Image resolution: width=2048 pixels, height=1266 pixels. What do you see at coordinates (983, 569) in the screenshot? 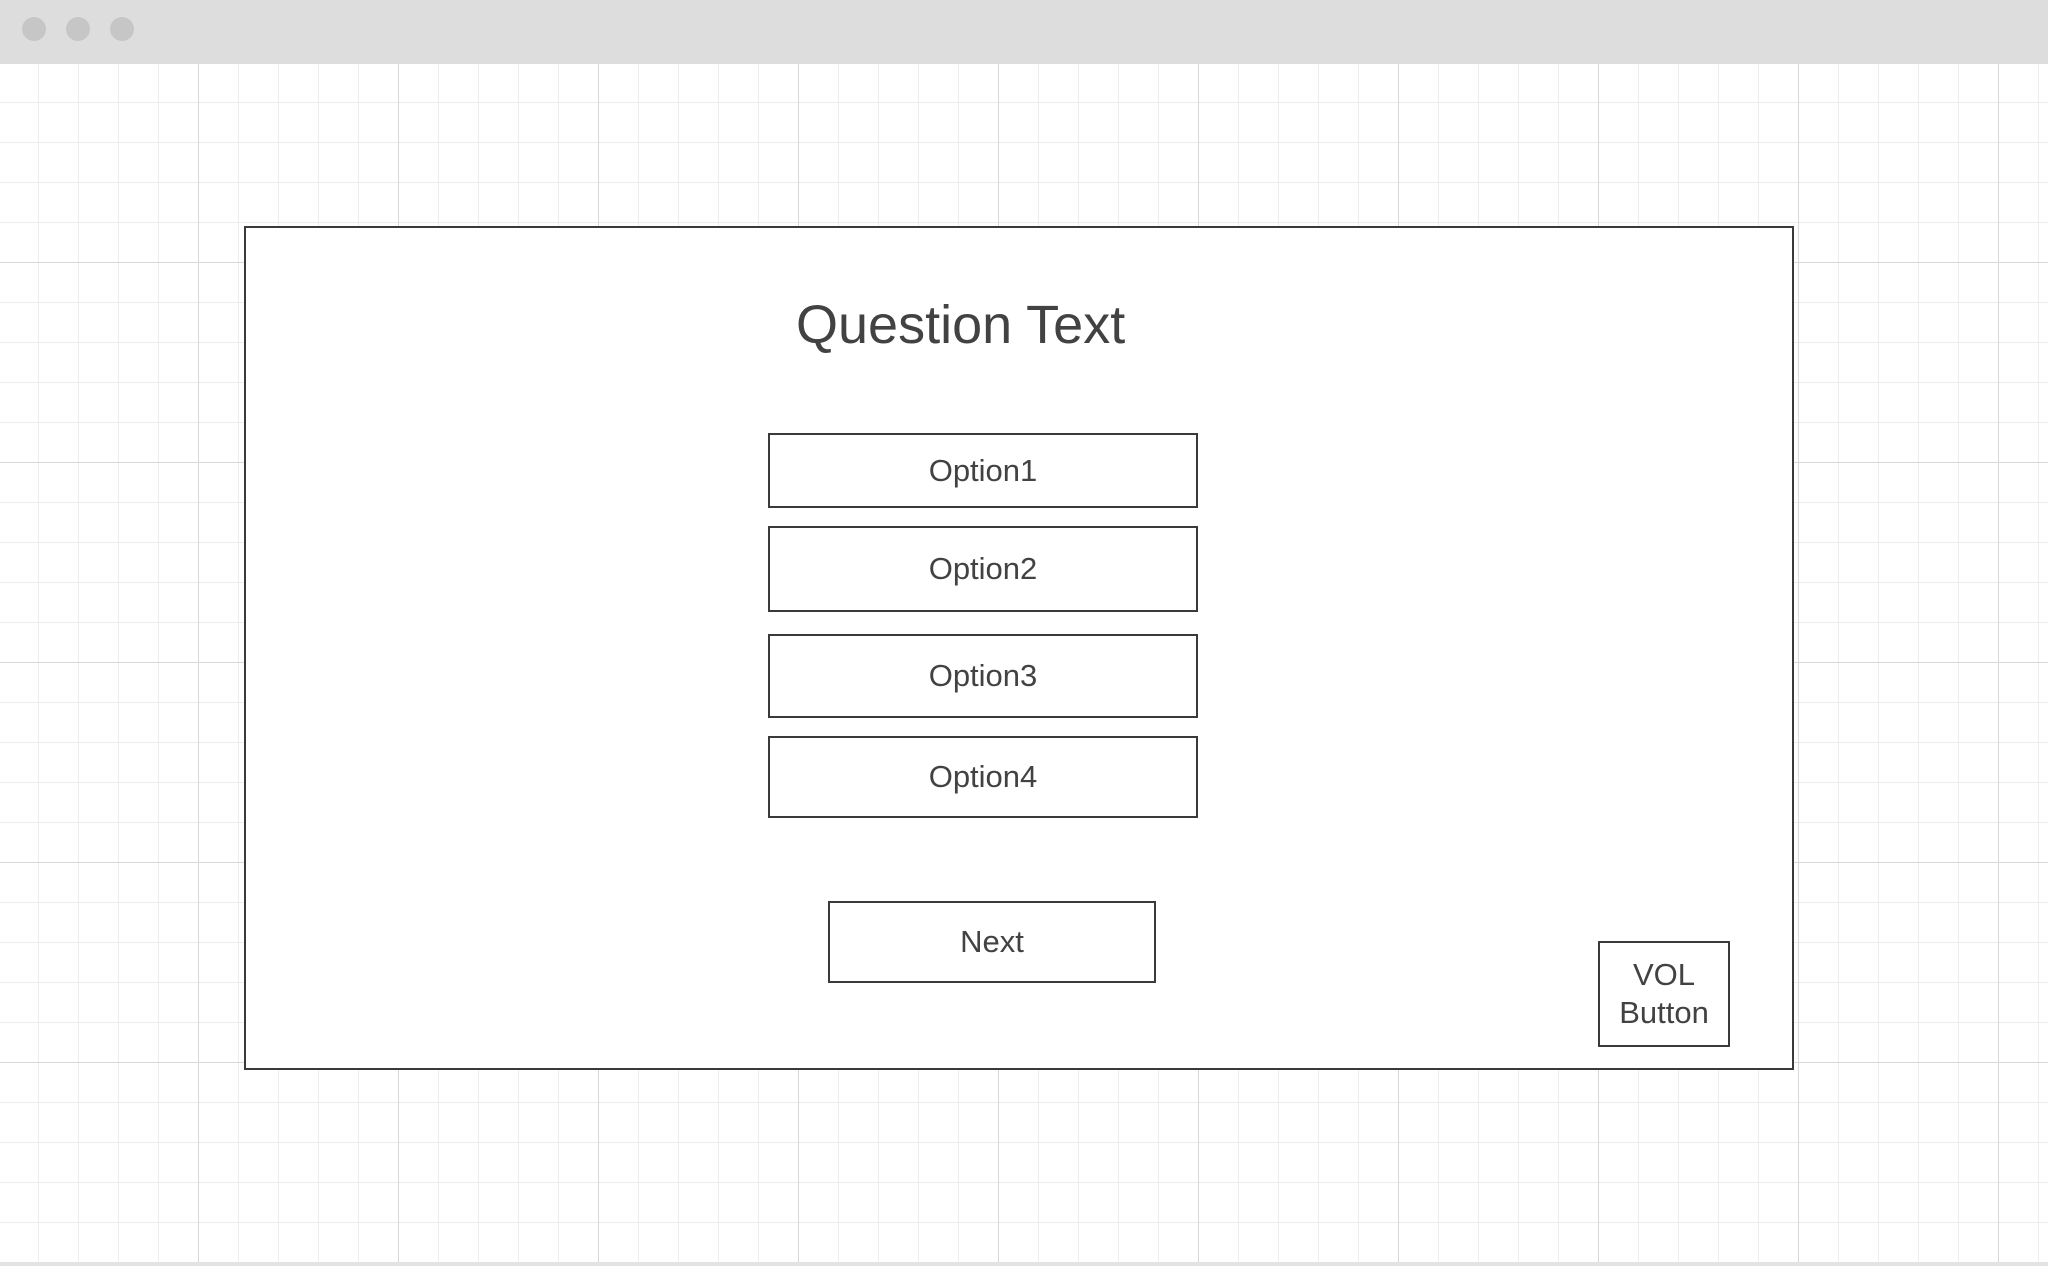
I see `option-2-button: Option2` at bounding box center [983, 569].